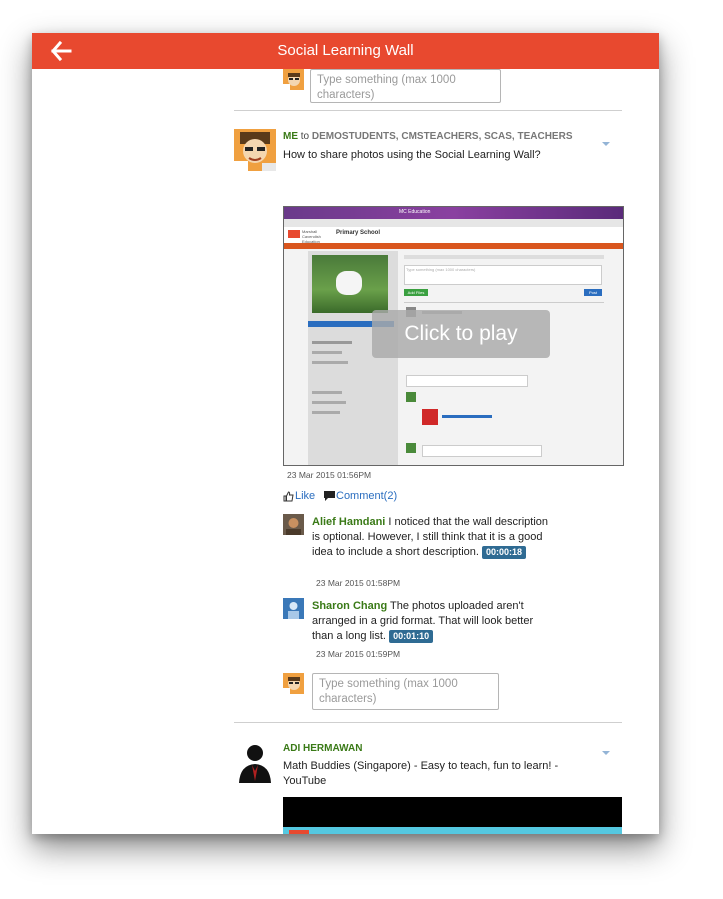 The image size is (723, 899). I want to click on silhouette-avatar, so click(255, 762).